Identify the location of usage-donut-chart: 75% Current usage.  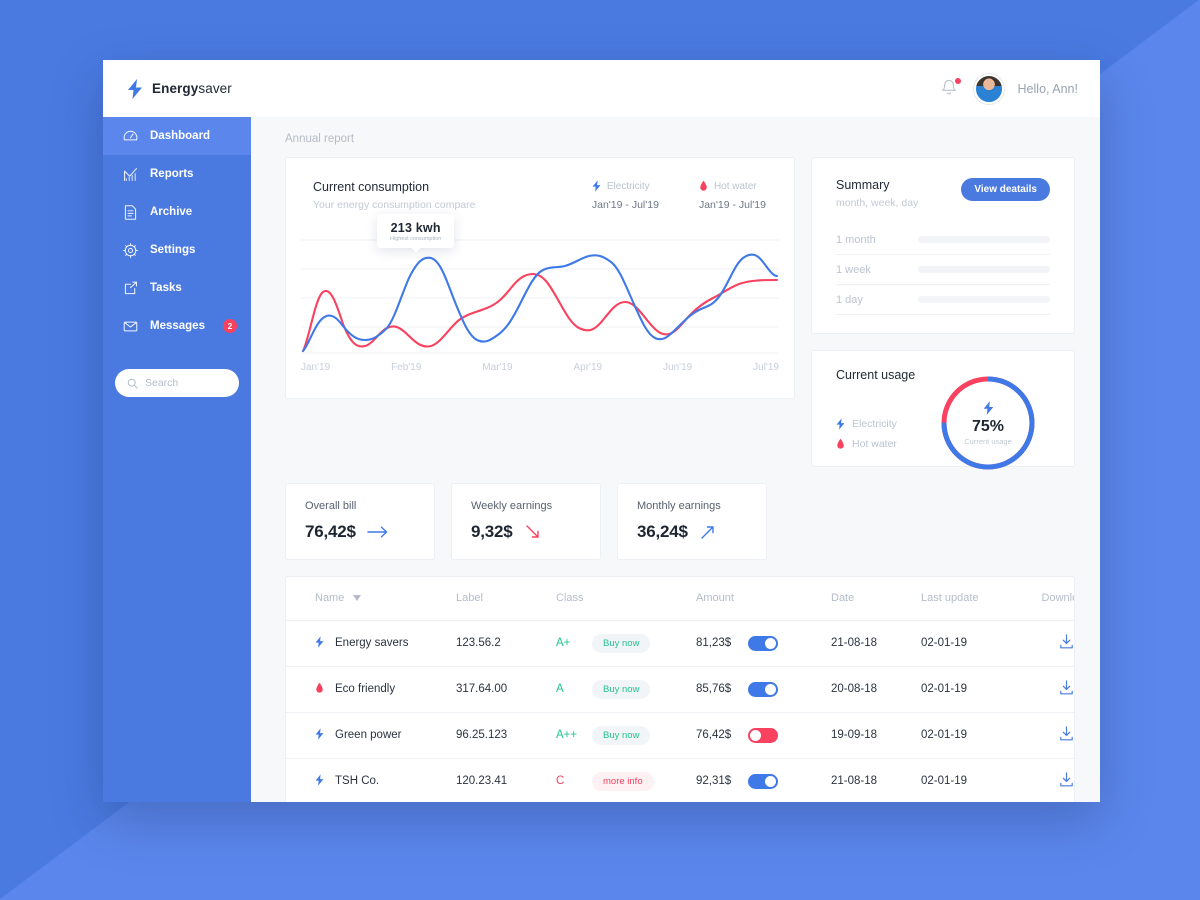
(988, 423).